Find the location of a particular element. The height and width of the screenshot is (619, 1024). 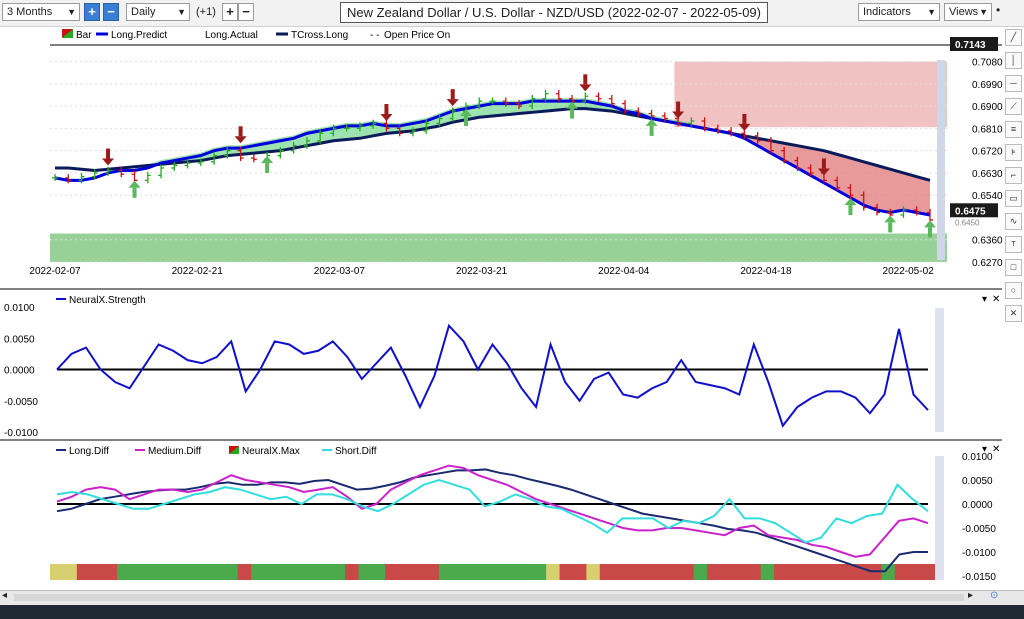

rectangle-tool-icon: □ is located at coordinates (1013, 267).